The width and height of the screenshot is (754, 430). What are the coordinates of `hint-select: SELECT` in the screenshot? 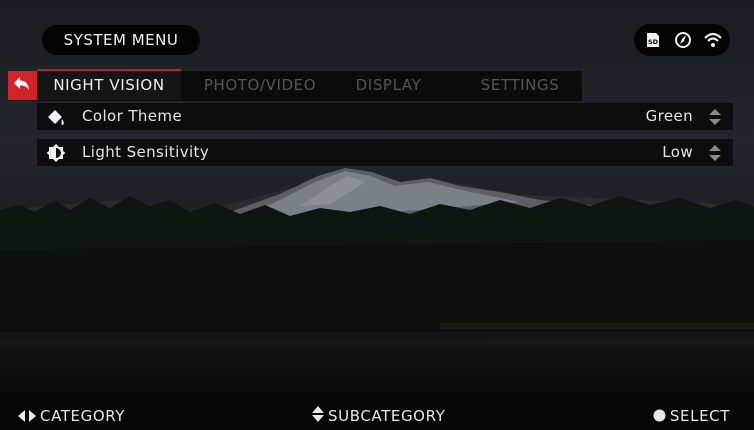 It's located at (691, 416).